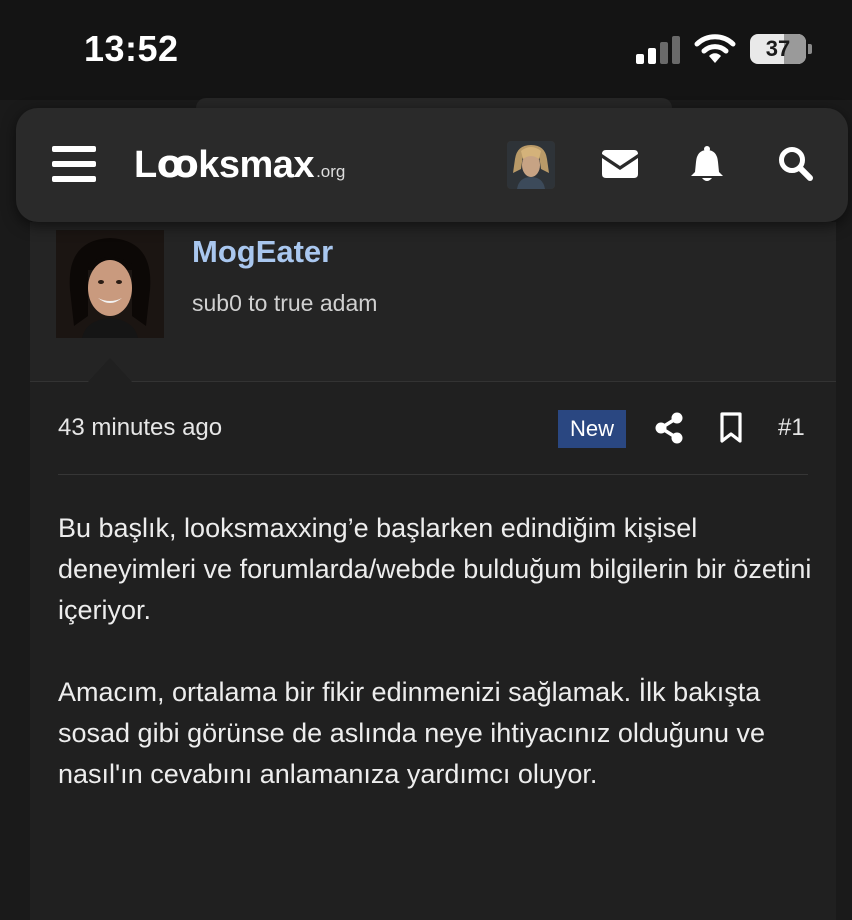  I want to click on wifi-icon, so click(715, 48).